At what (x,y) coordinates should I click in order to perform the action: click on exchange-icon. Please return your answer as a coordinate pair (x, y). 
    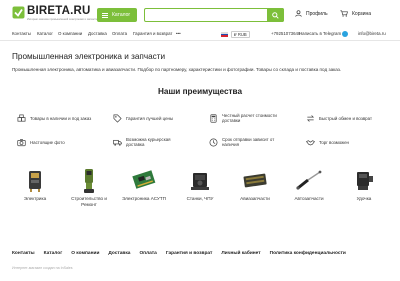
    Looking at the image, I should click on (310, 118).